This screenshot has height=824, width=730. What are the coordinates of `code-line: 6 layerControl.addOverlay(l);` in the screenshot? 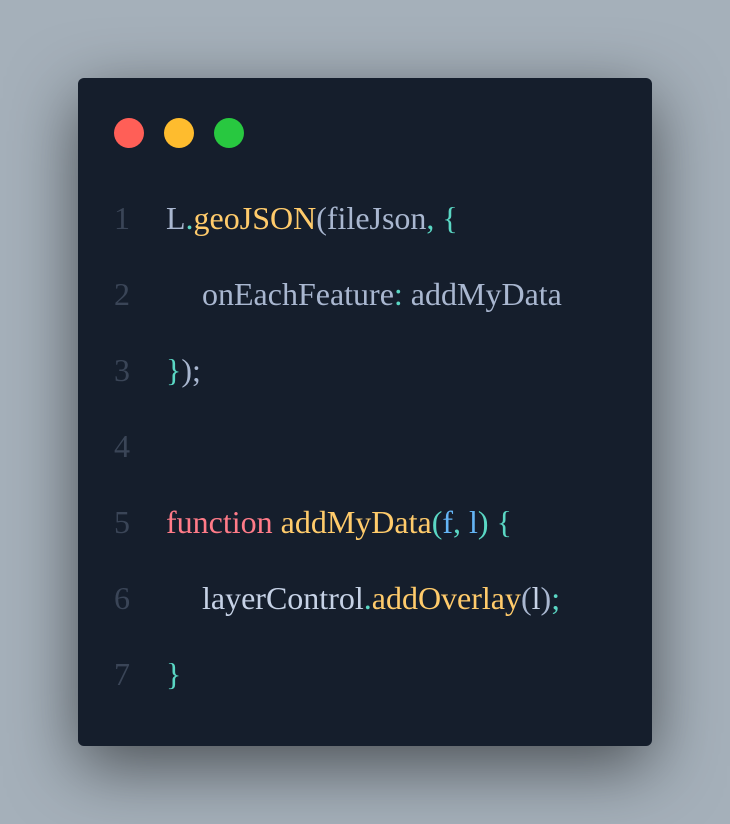 It's located at (365, 598).